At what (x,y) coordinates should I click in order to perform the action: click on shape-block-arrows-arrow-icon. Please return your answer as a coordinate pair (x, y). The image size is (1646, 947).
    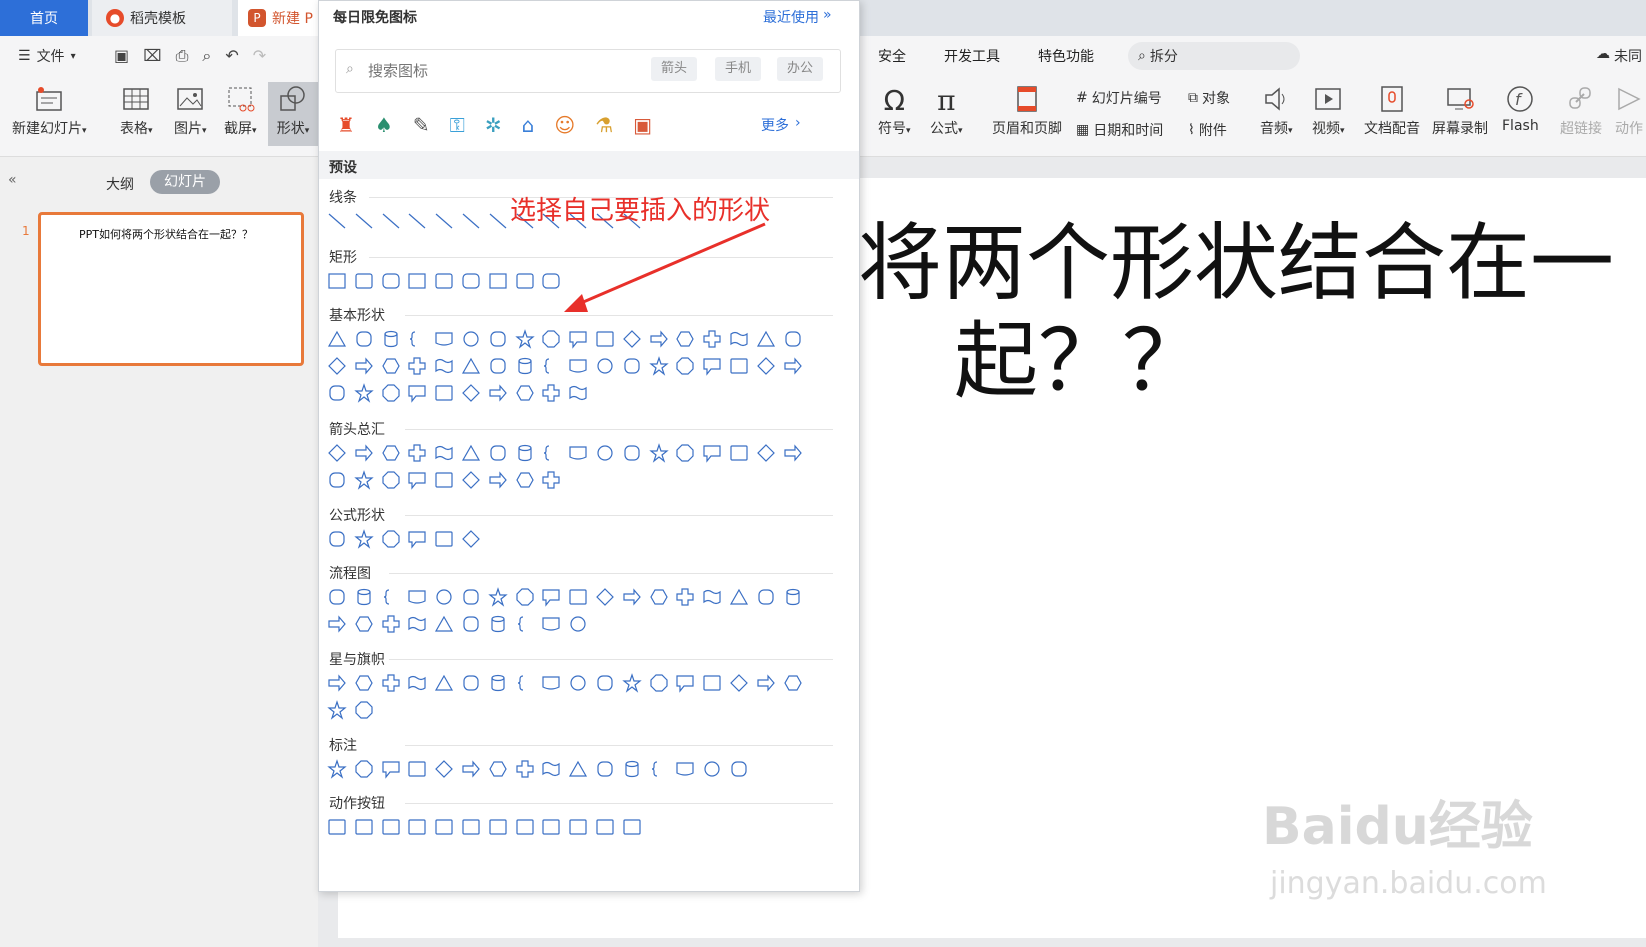
    Looking at the image, I should click on (364, 453).